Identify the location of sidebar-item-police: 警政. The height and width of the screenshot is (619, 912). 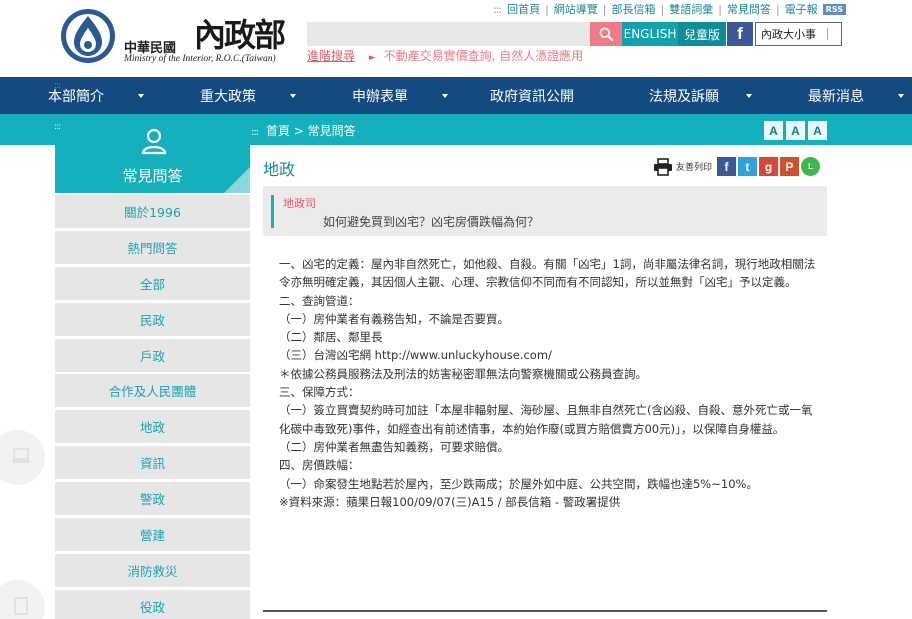
(152, 499).